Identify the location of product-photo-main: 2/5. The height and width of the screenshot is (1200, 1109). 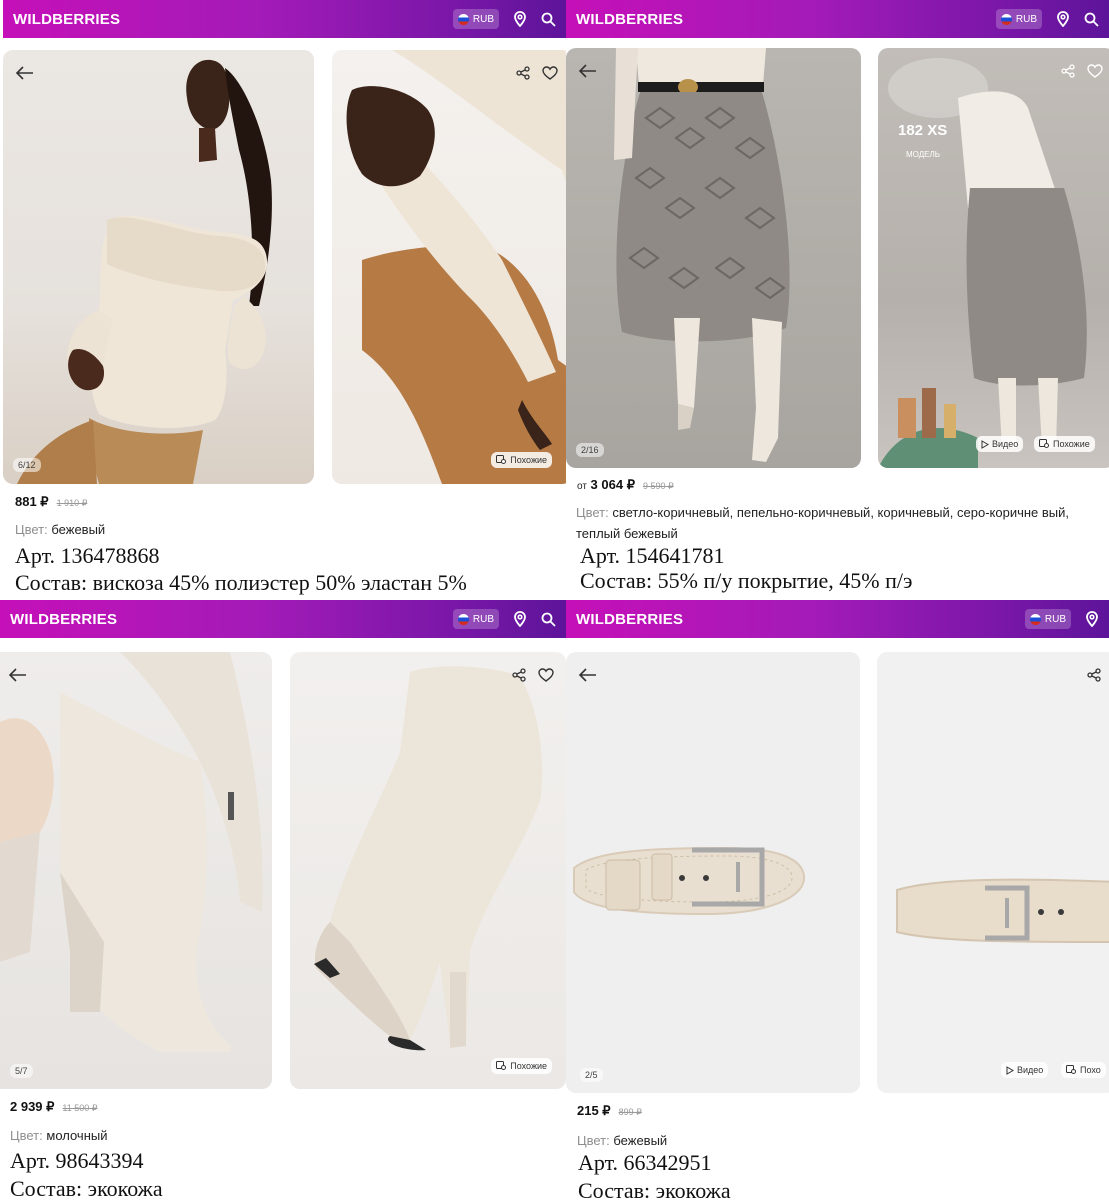
(713, 872).